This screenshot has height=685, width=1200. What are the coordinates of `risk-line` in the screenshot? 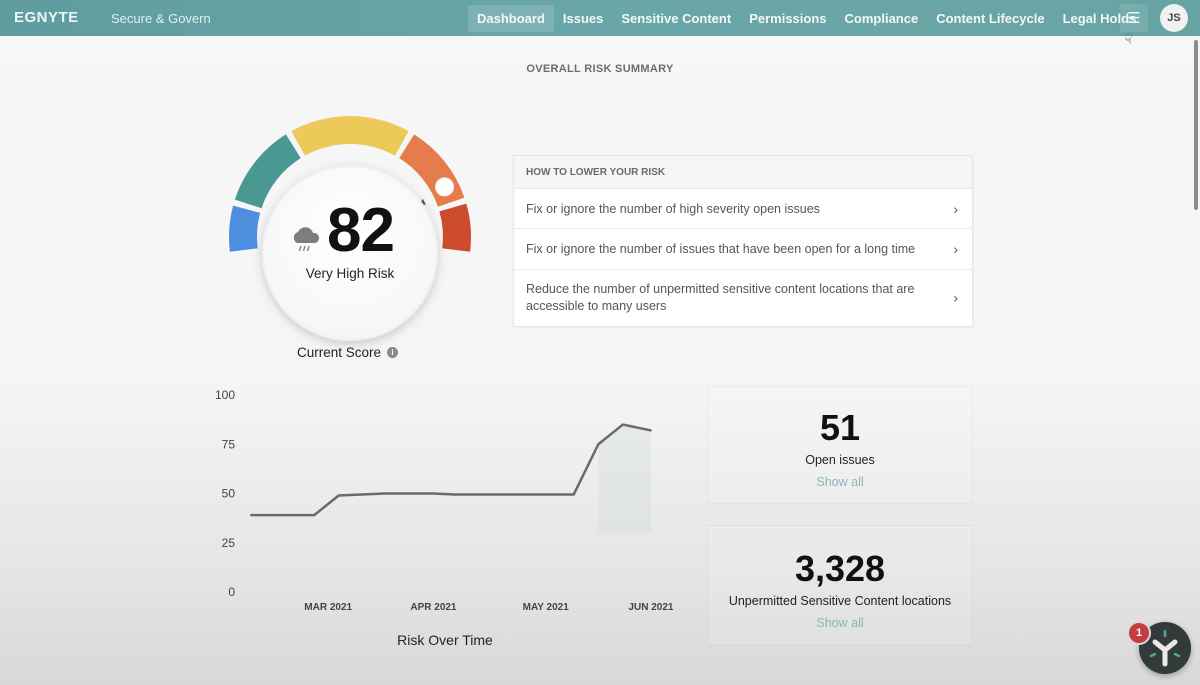 It's located at (451, 470).